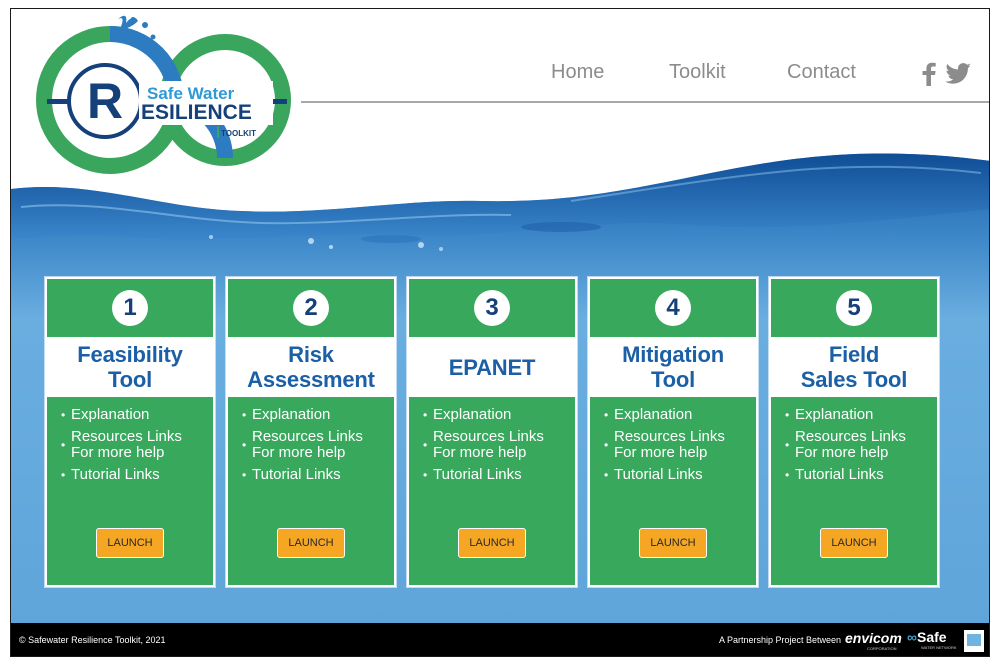  What do you see at coordinates (196, 112) in the screenshot?
I see `logo-title-main: ESILIENCE` at bounding box center [196, 112].